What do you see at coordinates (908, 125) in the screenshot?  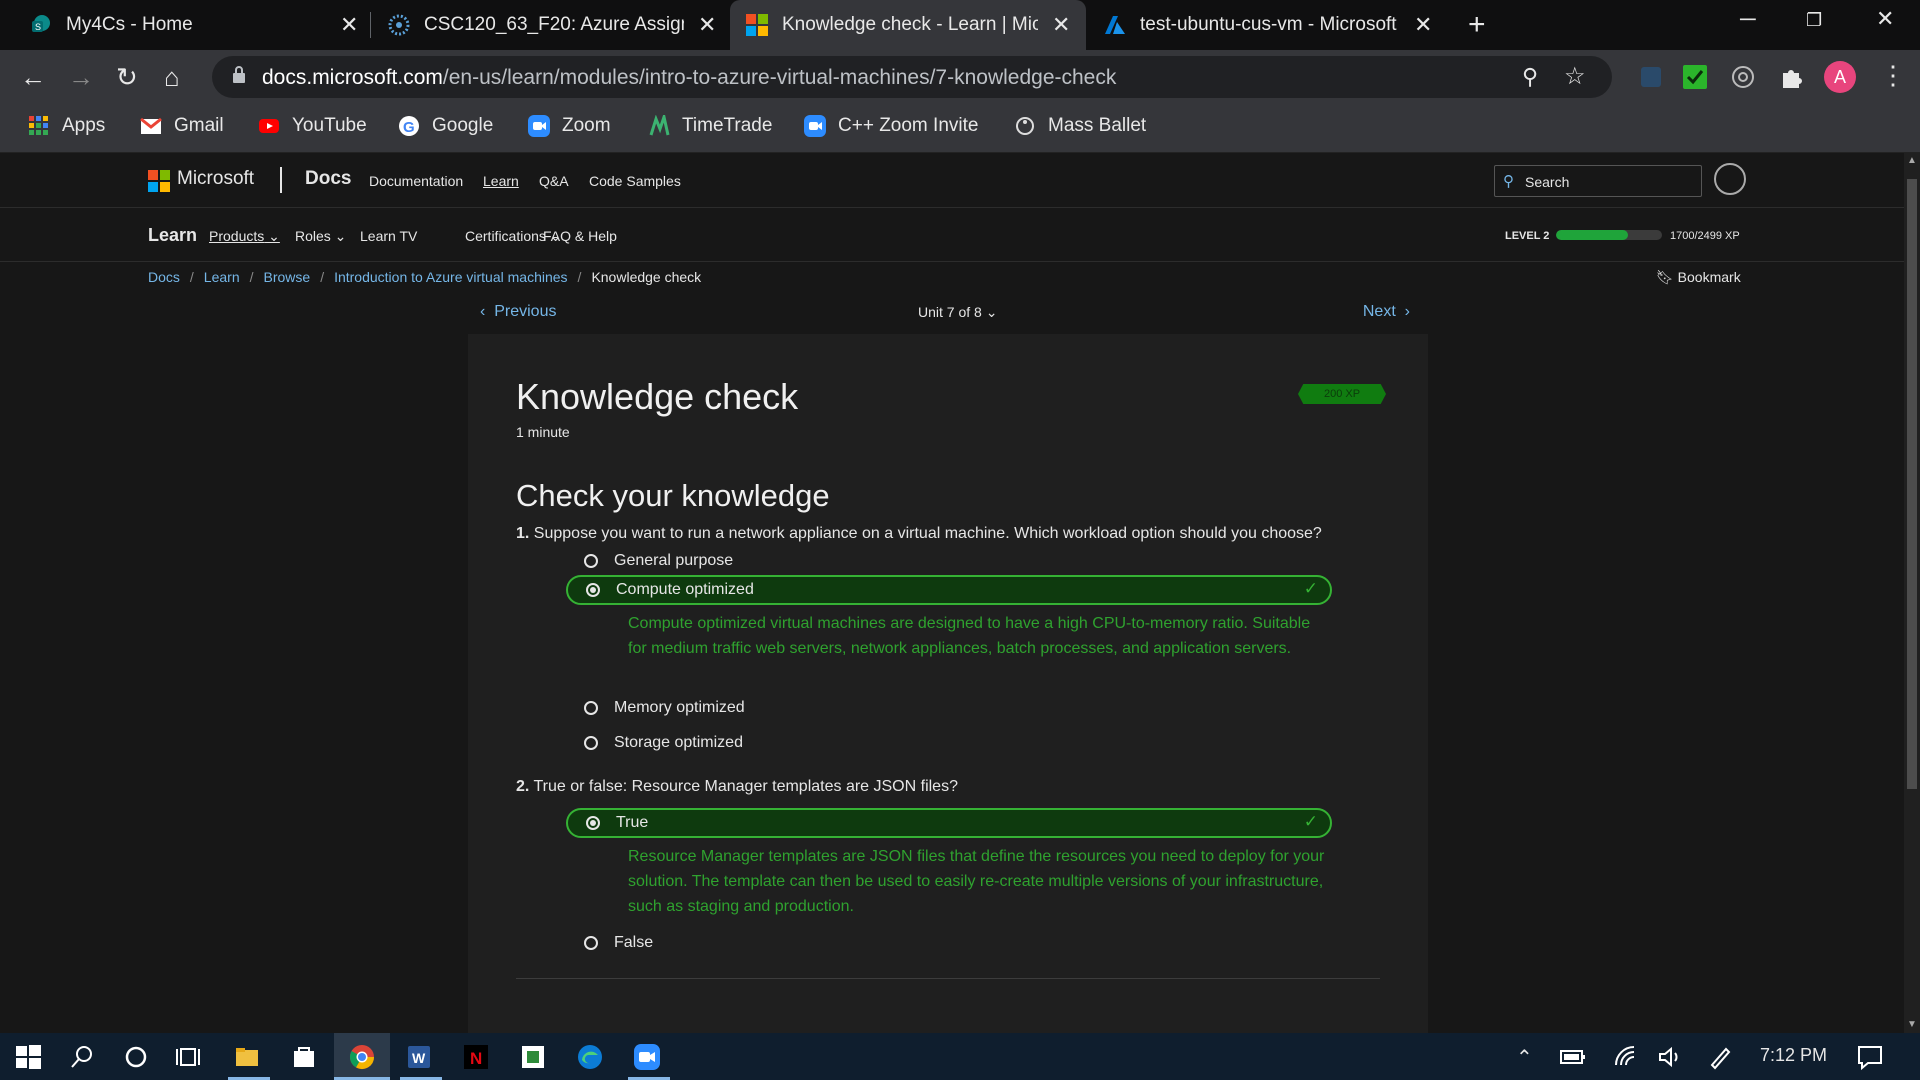 I see `bookmark-label: C++ Zoom Invite` at bounding box center [908, 125].